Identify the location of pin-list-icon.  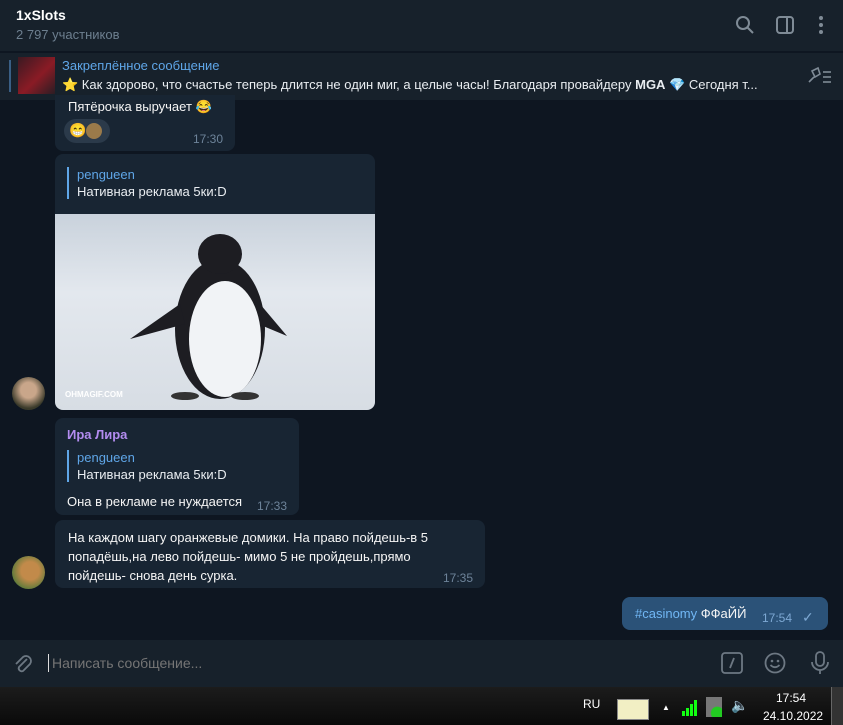
(819, 75).